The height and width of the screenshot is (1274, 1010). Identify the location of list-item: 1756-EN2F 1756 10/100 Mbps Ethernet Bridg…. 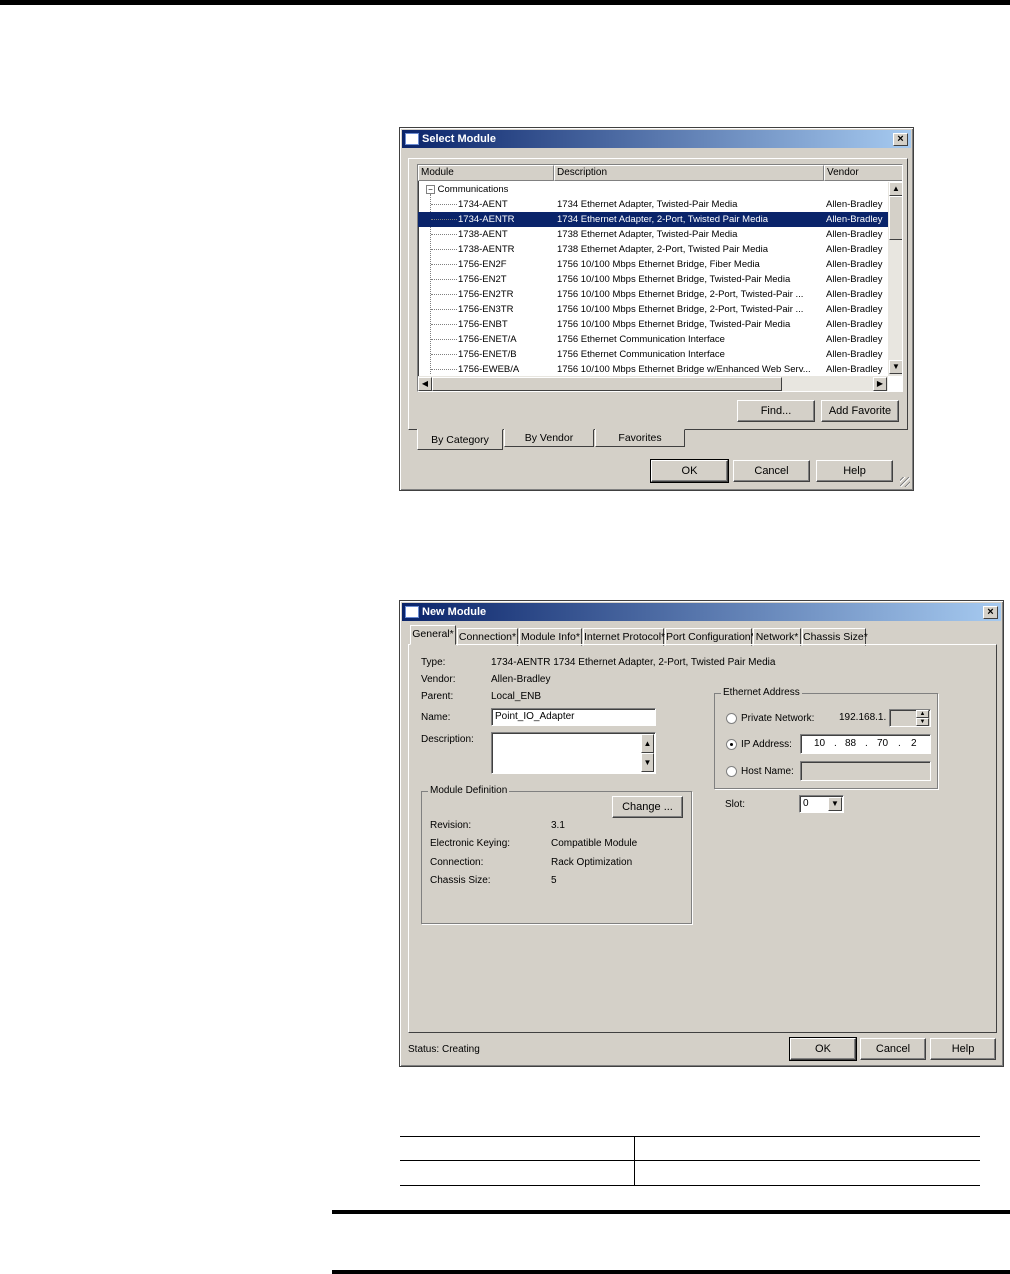
(653, 264).